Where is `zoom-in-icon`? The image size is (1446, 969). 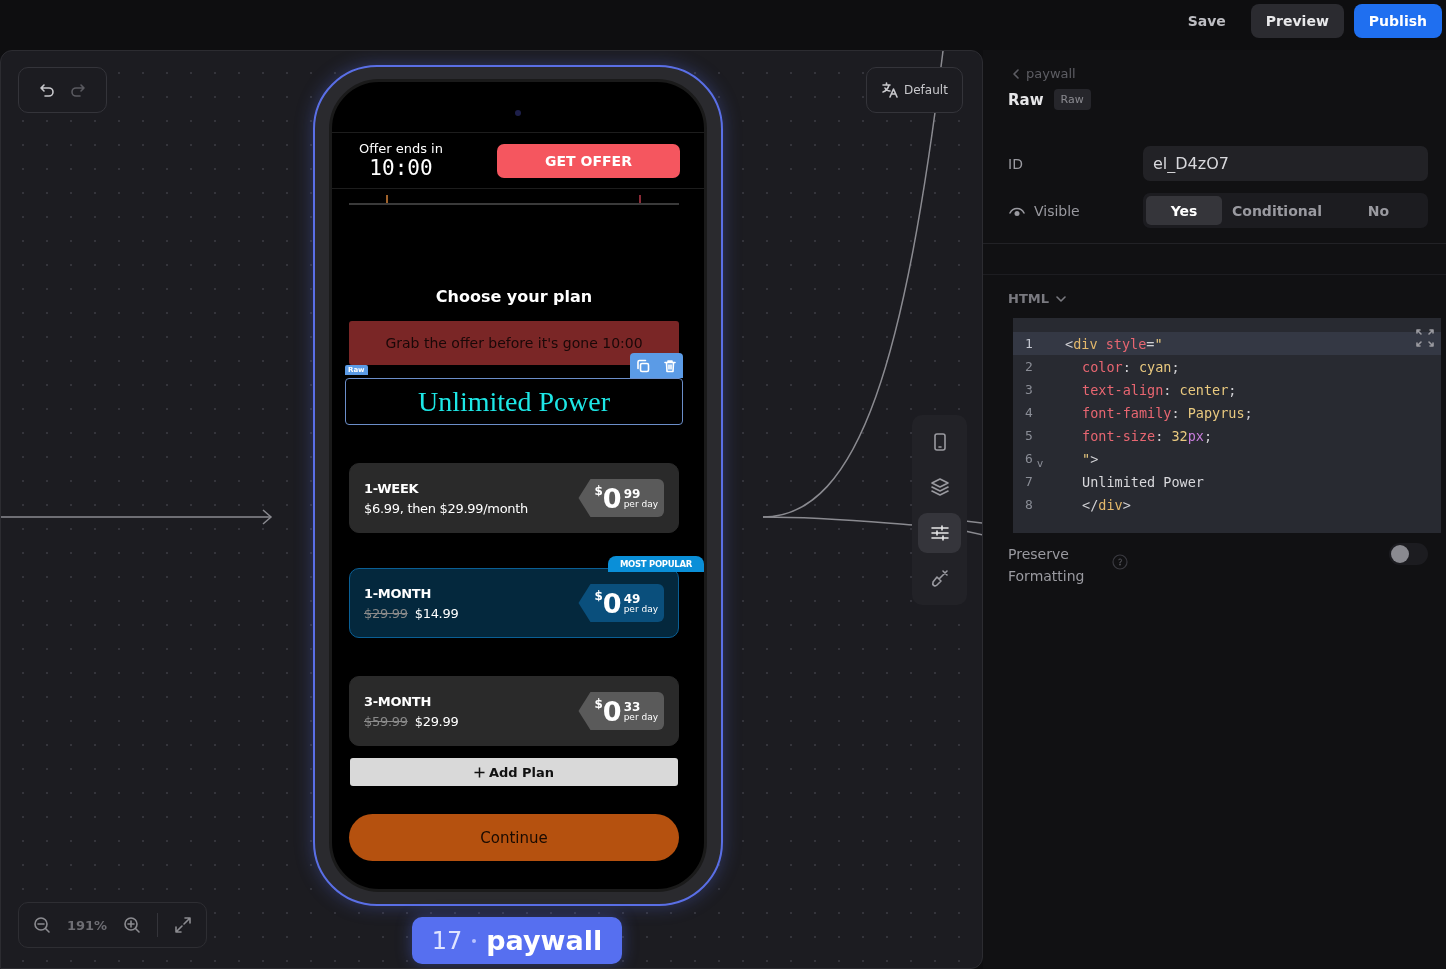
zoom-in-icon is located at coordinates (132, 925).